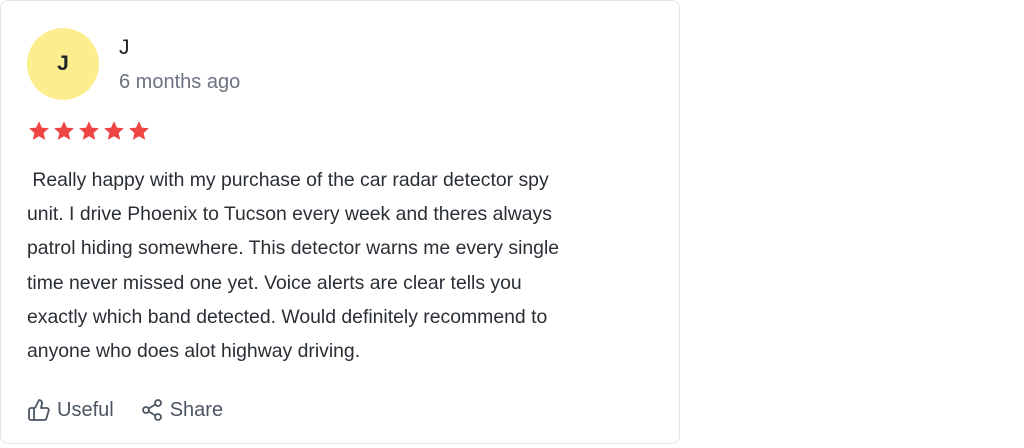 This screenshot has height=448, width=1024. I want to click on avatar: J, so click(63, 64).